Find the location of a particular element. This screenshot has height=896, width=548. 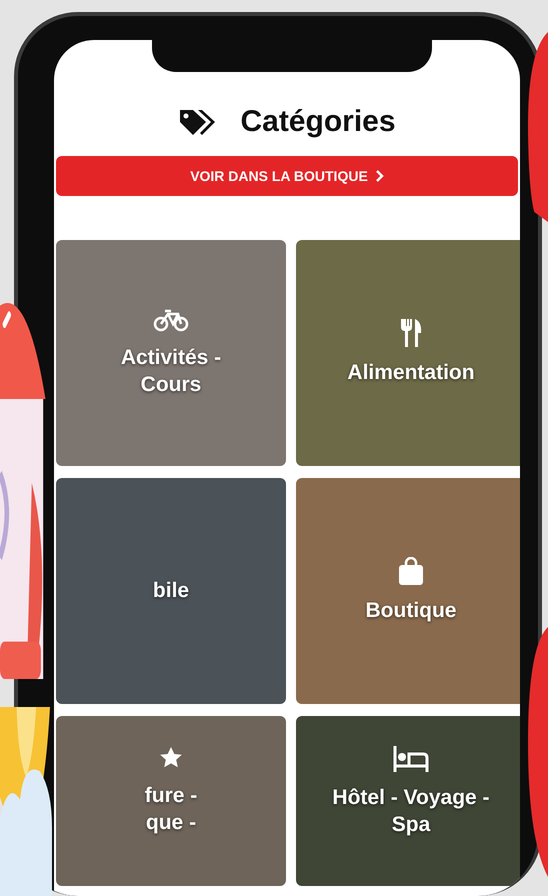

shopping-bag-icon is located at coordinates (411, 571).